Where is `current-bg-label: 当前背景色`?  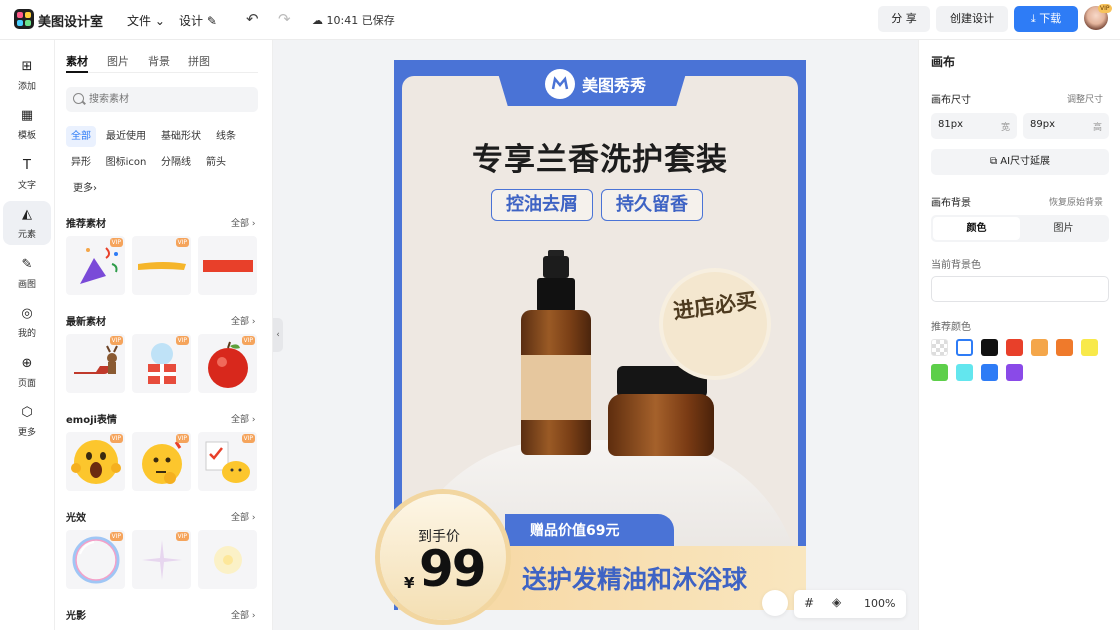
current-bg-label: 当前背景色 is located at coordinates (956, 265).